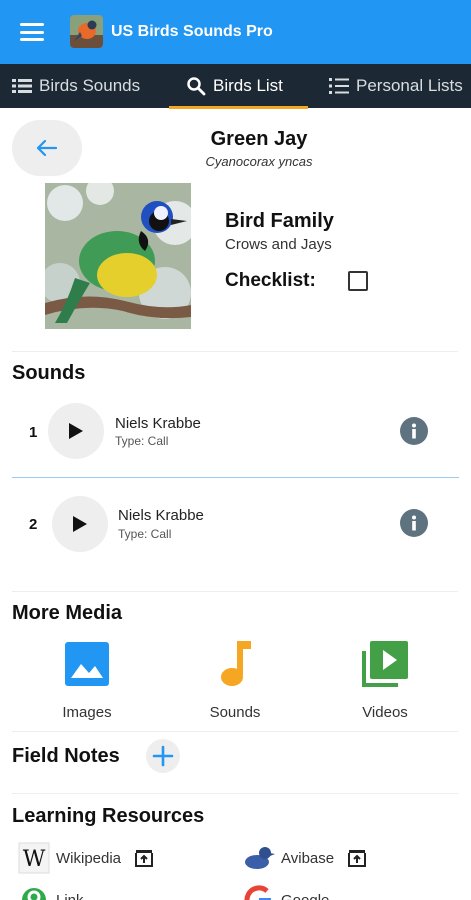 Image resolution: width=471 pixels, height=900 pixels. I want to click on tab-label: Birds Sounds, so click(90, 85).